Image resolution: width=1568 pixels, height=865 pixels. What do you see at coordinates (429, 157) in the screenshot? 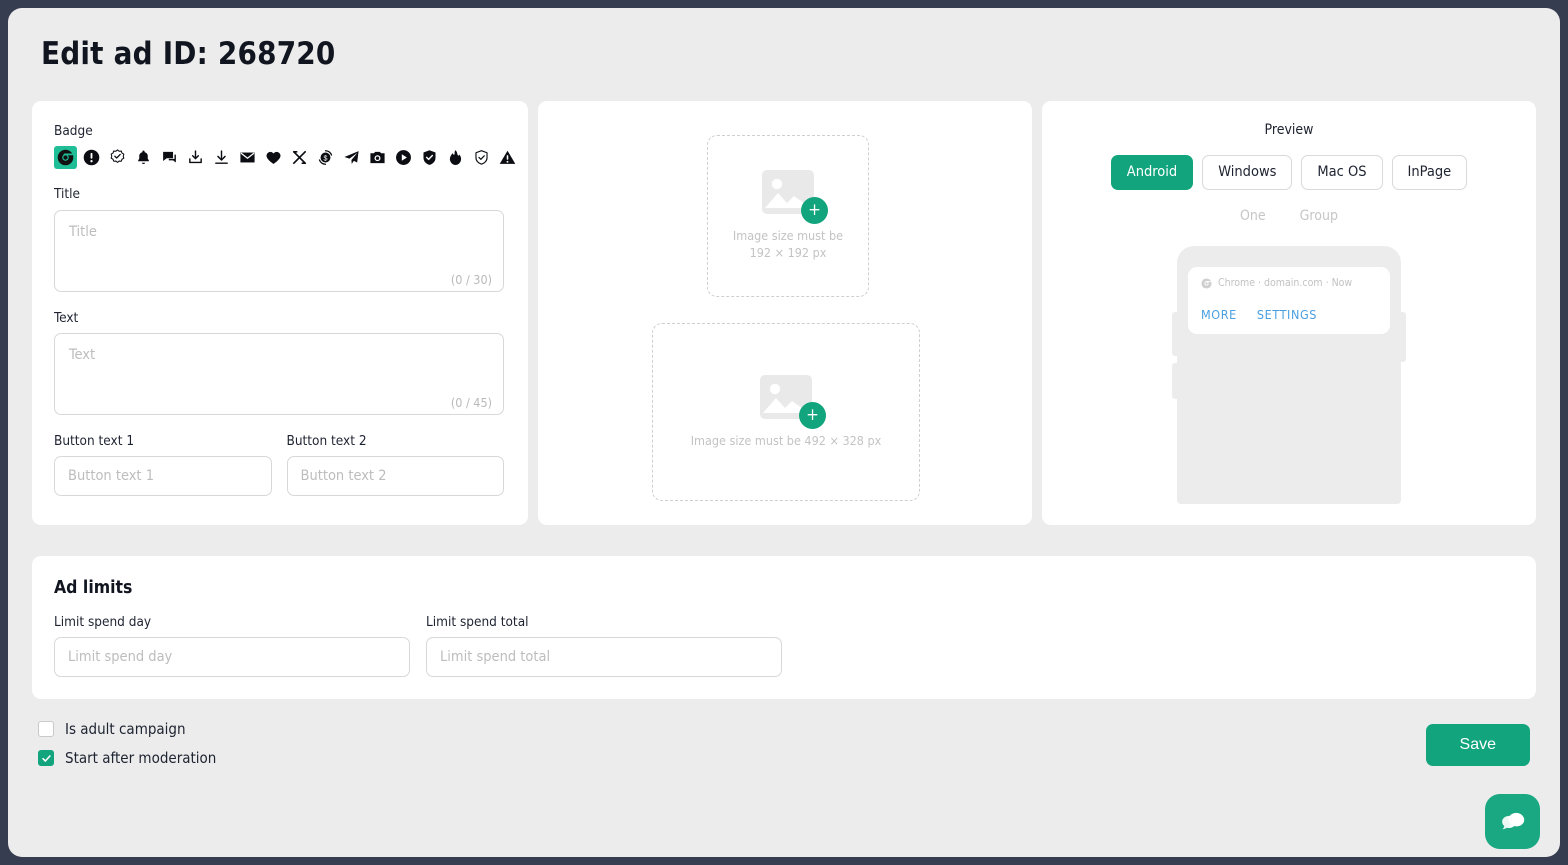
I see `badge-shield-check-filled-icon` at bounding box center [429, 157].